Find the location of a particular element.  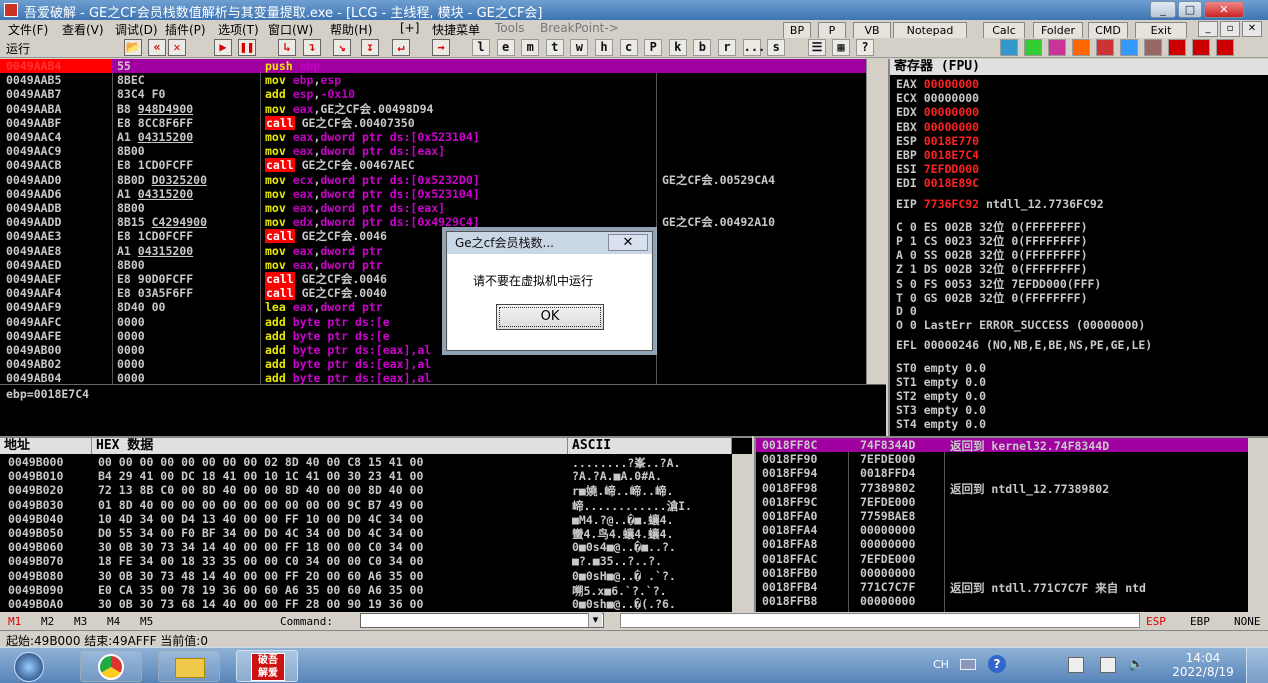

menu-item: 窗口(W) is located at coordinates (290, 29).